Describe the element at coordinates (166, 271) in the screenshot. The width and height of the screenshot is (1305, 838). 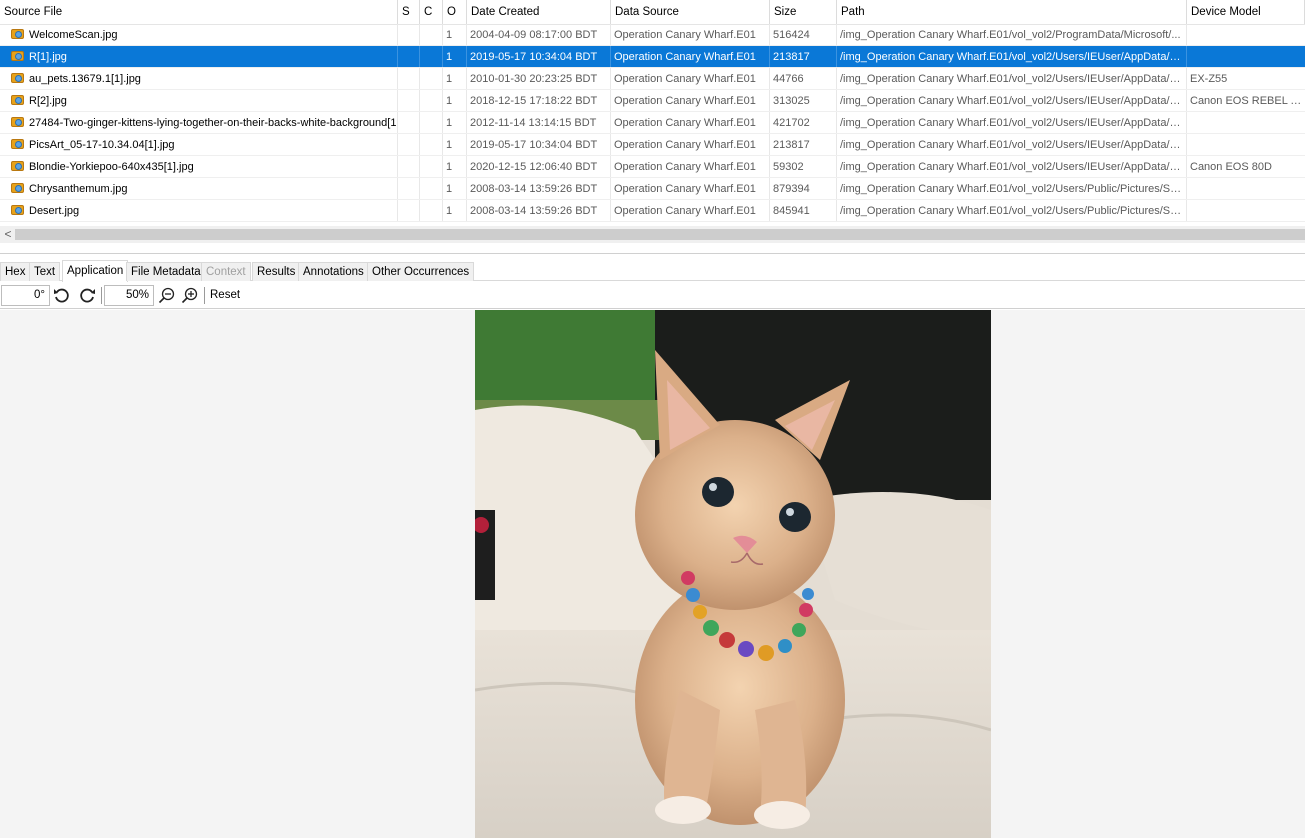
I see `tab-file-metadata: File Metadata` at that location.